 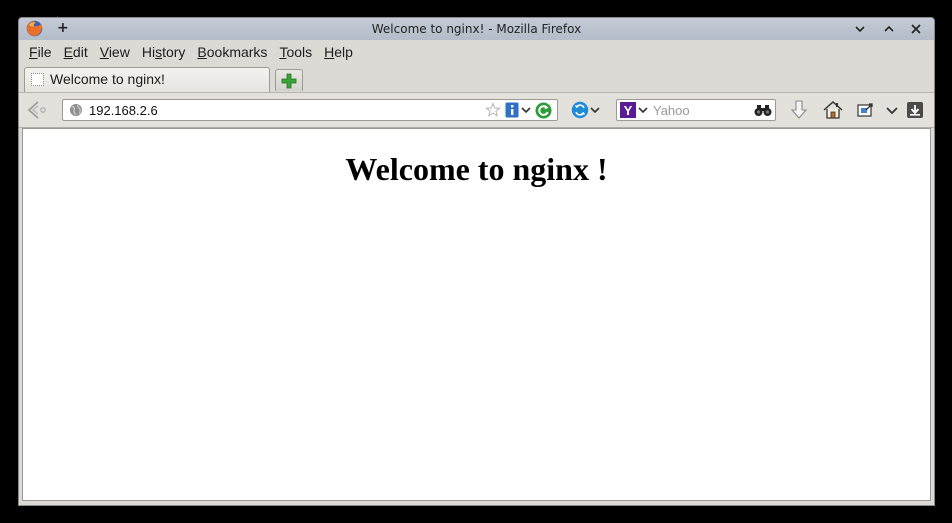 What do you see at coordinates (512, 110) in the screenshot?
I see `info-icon` at bounding box center [512, 110].